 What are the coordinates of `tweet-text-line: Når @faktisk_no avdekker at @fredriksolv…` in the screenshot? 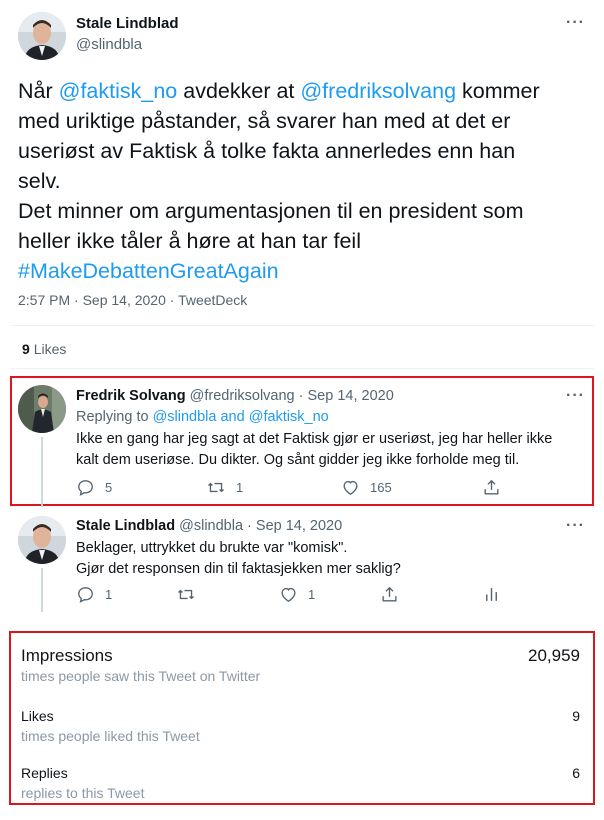 It's located at (303, 91).